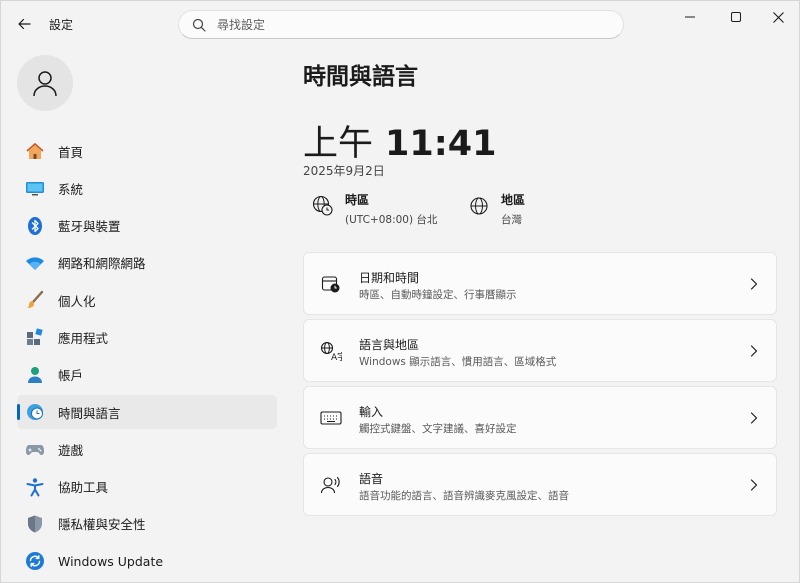  I want to click on minimize-icon, so click(690, 17).